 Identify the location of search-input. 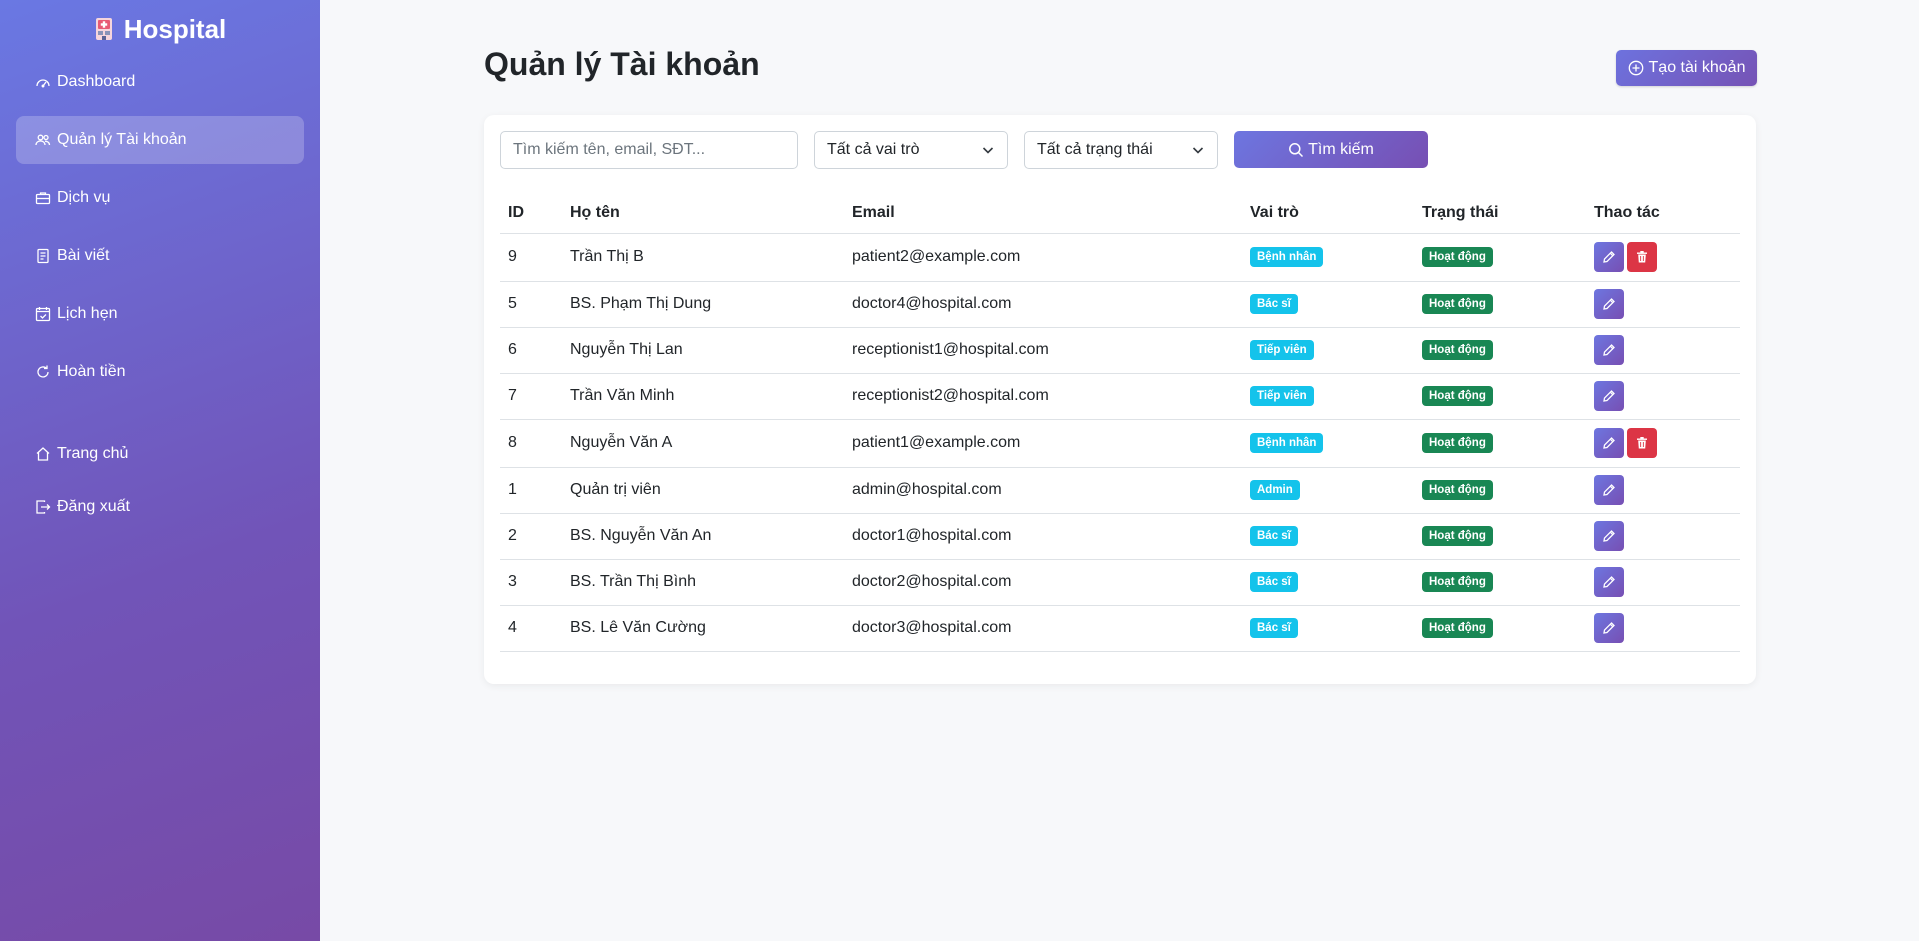
(649, 150).